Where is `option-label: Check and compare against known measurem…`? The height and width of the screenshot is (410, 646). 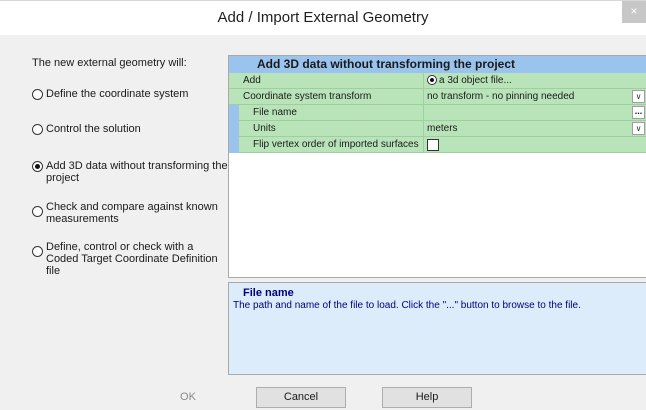 option-label: Check and compare against known measurem… is located at coordinates (132, 213).